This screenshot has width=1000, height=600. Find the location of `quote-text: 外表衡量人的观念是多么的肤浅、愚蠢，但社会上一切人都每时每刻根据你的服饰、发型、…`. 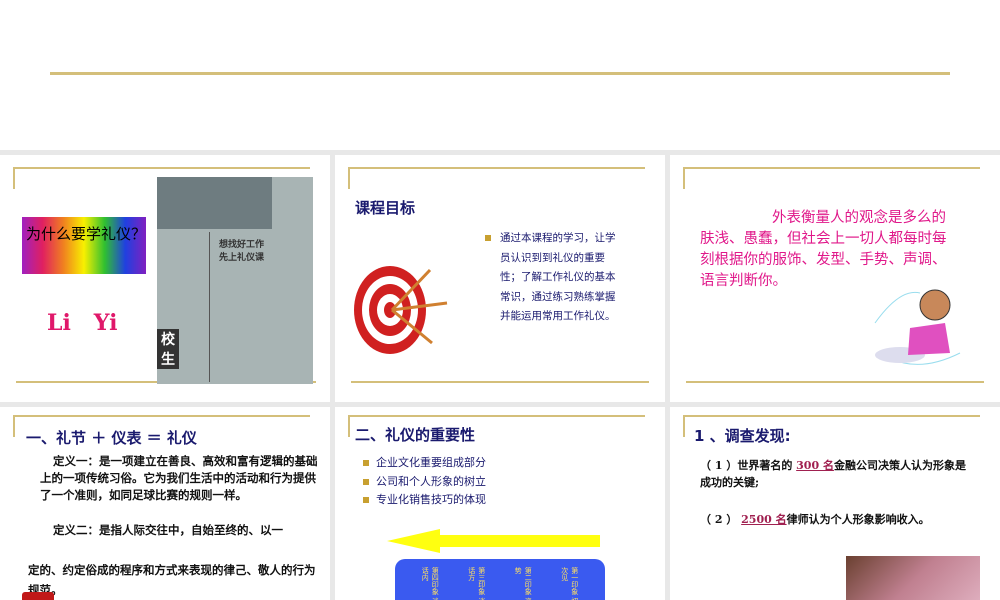

quote-text: 外表衡量人的观念是多么的肤浅、愚蠢，但社会上一切人都每时每刻根据你的服饰、发型、… is located at coordinates (823, 249).